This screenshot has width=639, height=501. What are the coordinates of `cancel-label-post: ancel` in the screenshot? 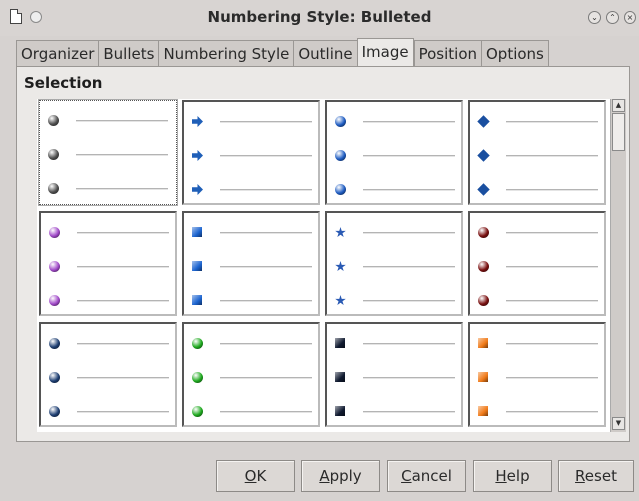 It's located at (431, 476).